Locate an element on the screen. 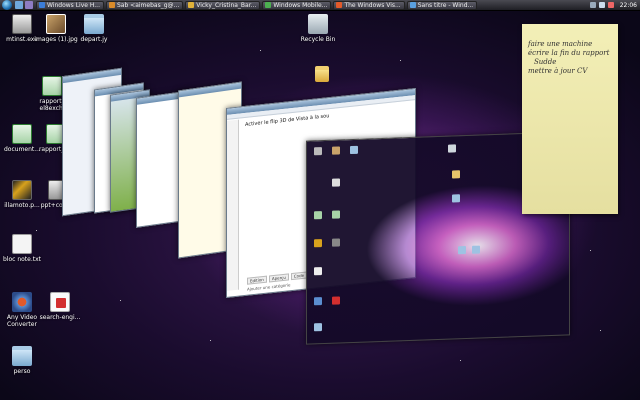 The height and width of the screenshot is (400, 640). tab-edition: Edition is located at coordinates (257, 280).